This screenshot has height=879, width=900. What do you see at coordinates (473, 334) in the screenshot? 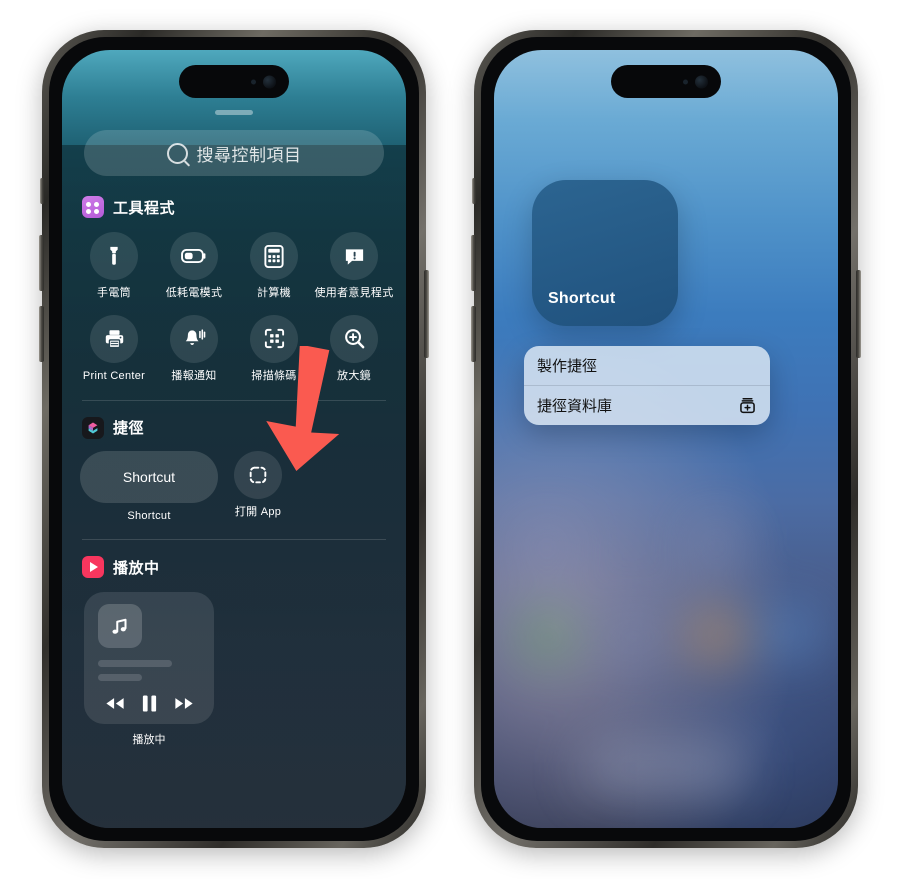
I see `volume-down-button-right` at bounding box center [473, 334].